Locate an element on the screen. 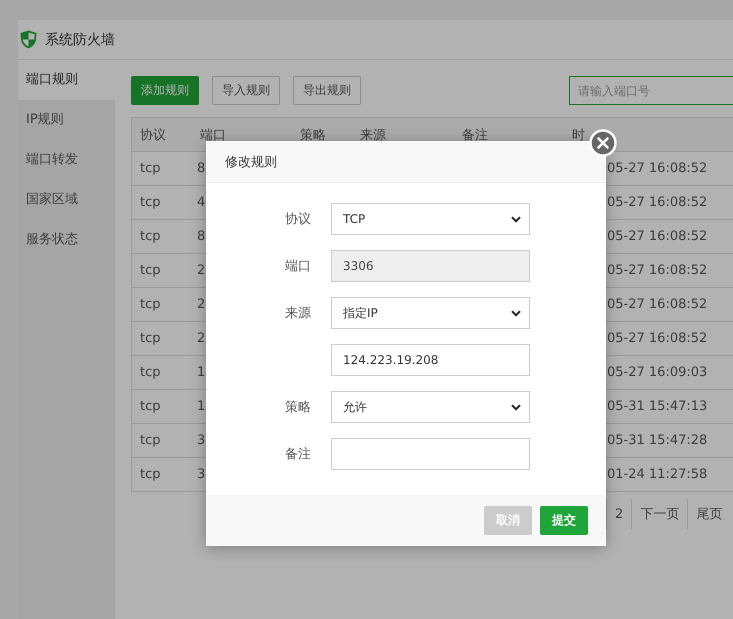  column-header: 端口 is located at coordinates (212, 135).